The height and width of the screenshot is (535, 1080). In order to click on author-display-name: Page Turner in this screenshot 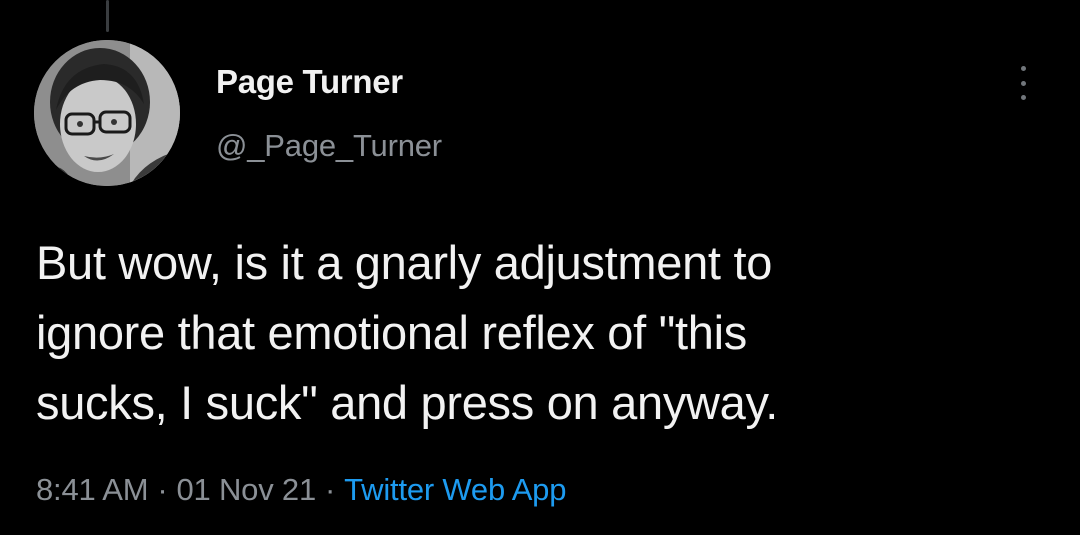, I will do `click(329, 82)`.